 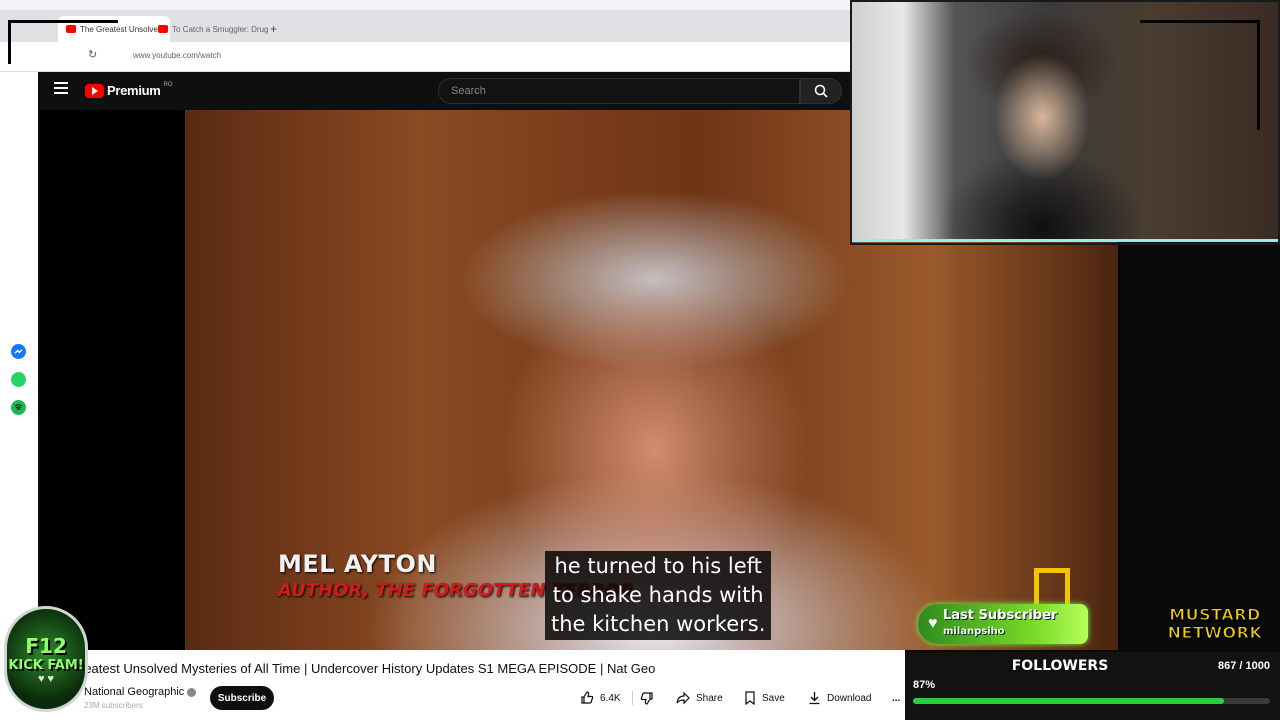 I want to click on verified-icon, so click(x=192, y=692).